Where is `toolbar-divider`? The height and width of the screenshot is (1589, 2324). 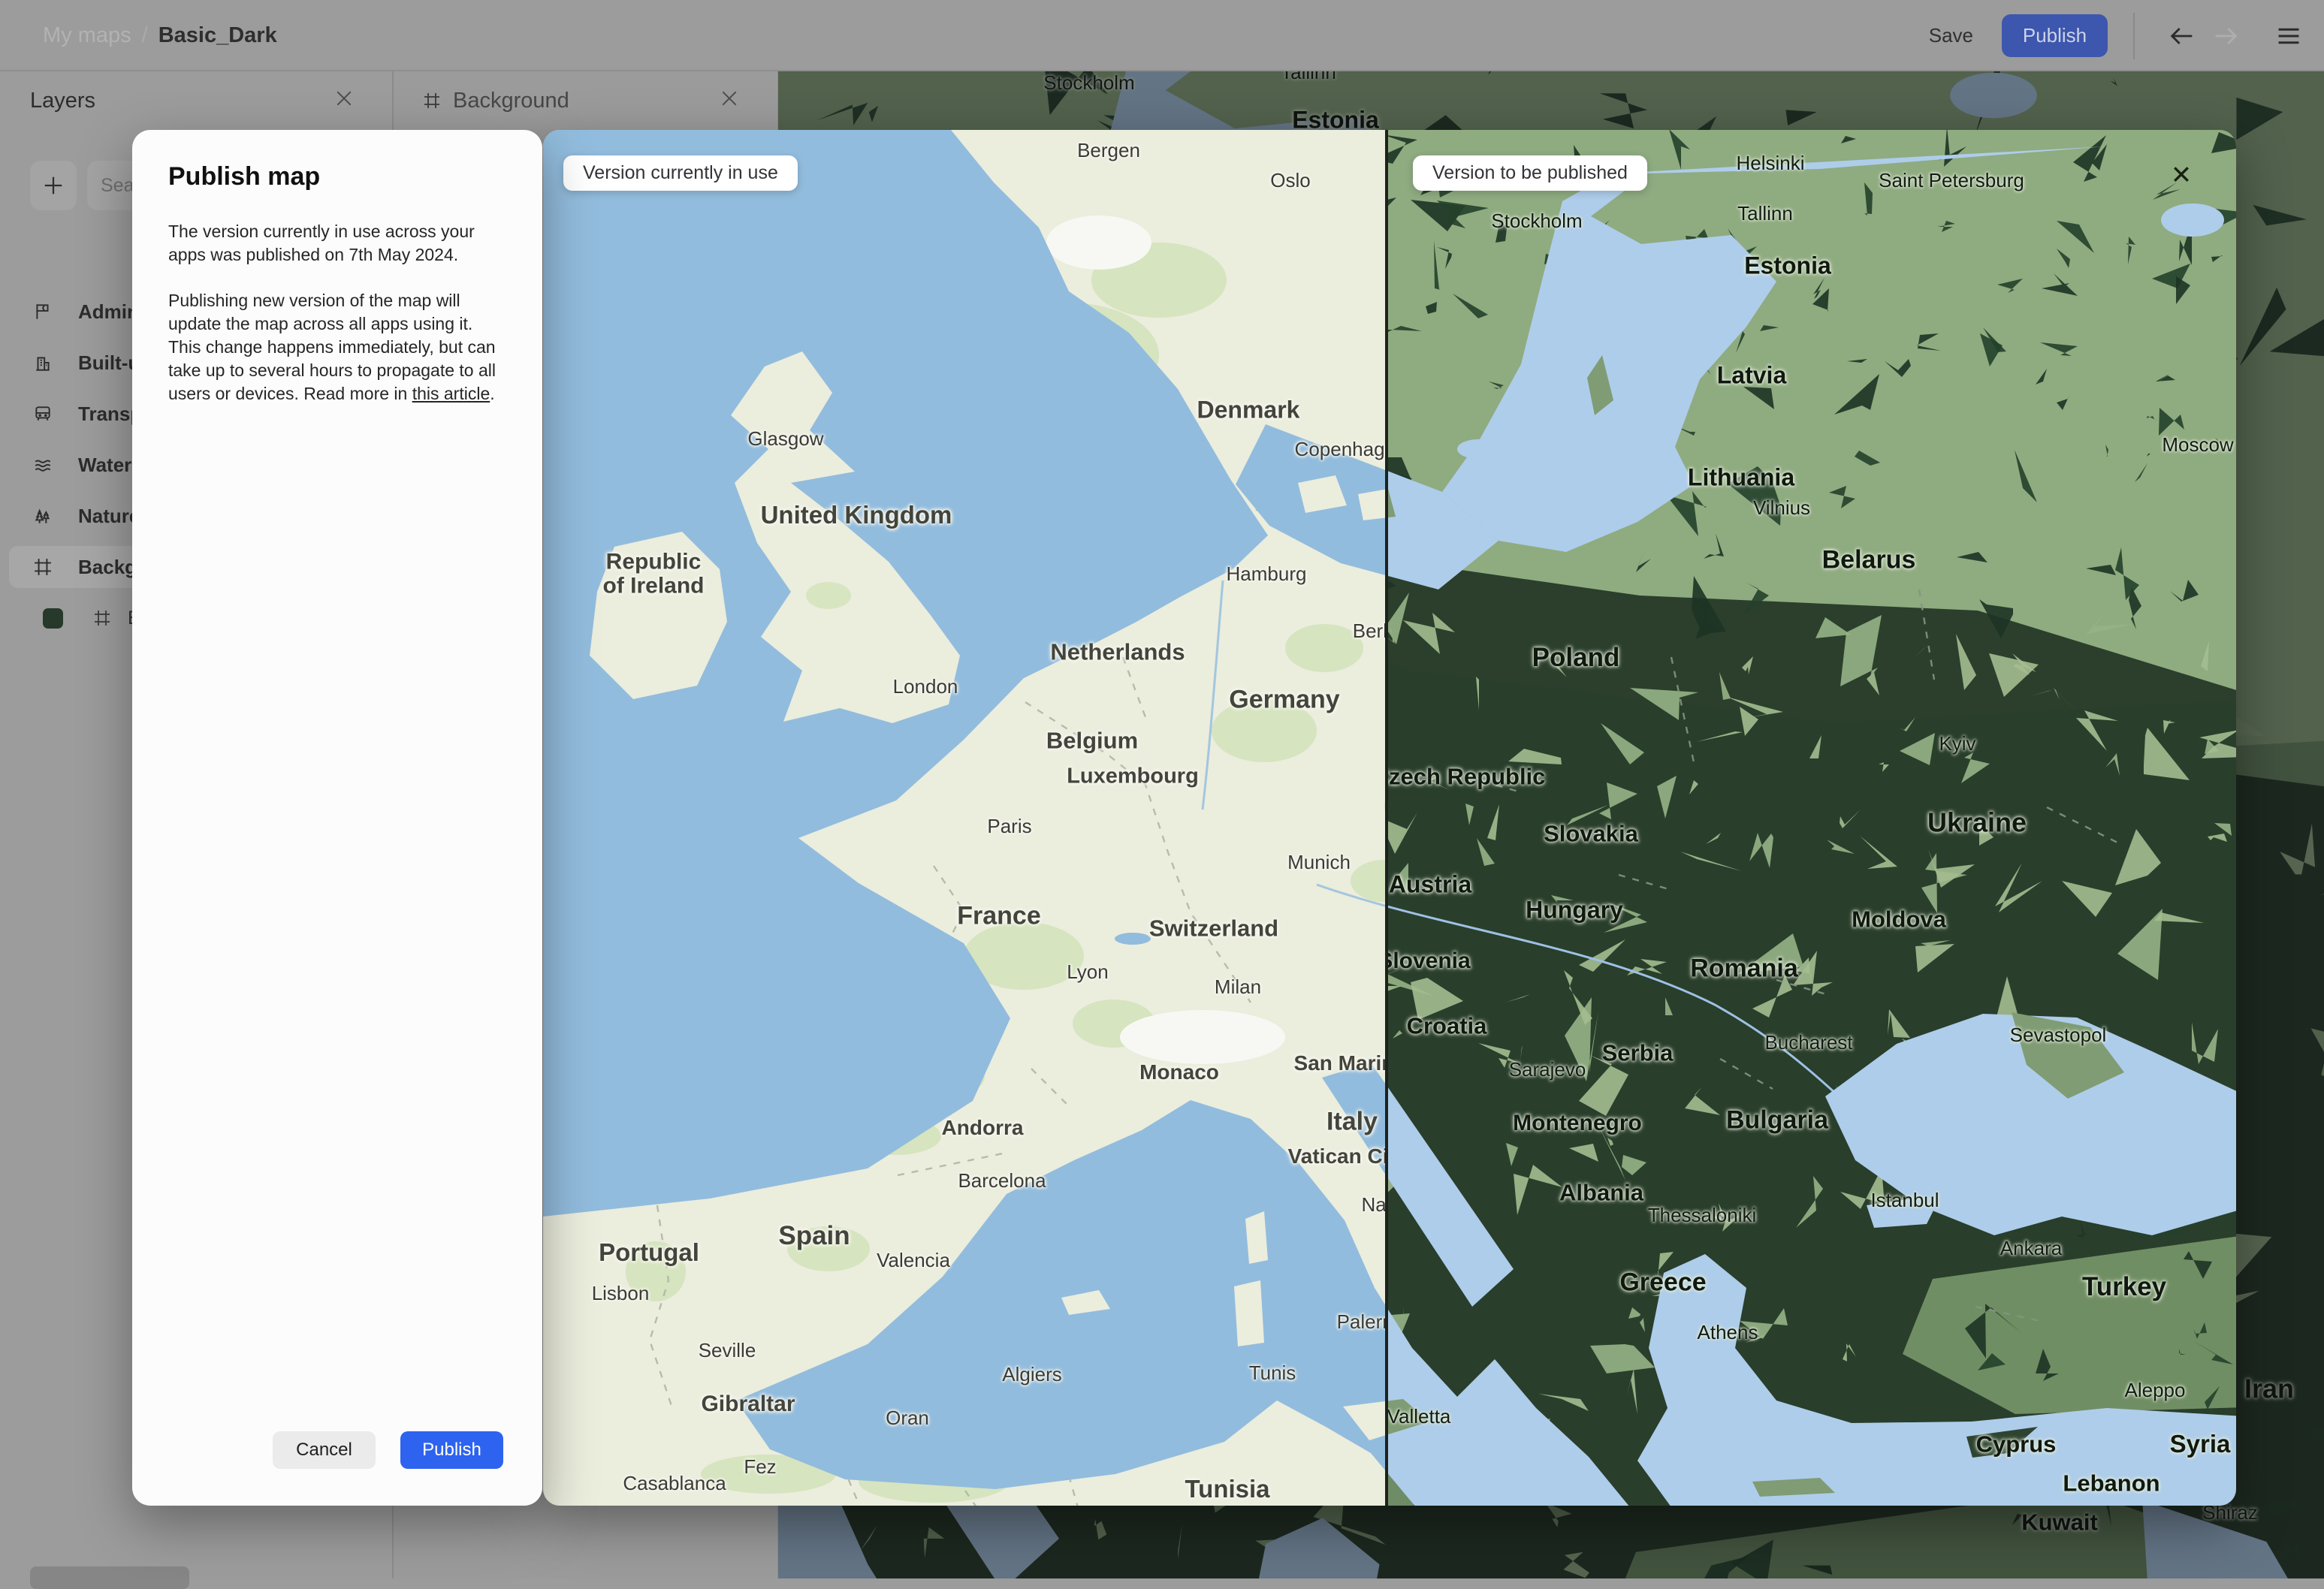 toolbar-divider is located at coordinates (2134, 36).